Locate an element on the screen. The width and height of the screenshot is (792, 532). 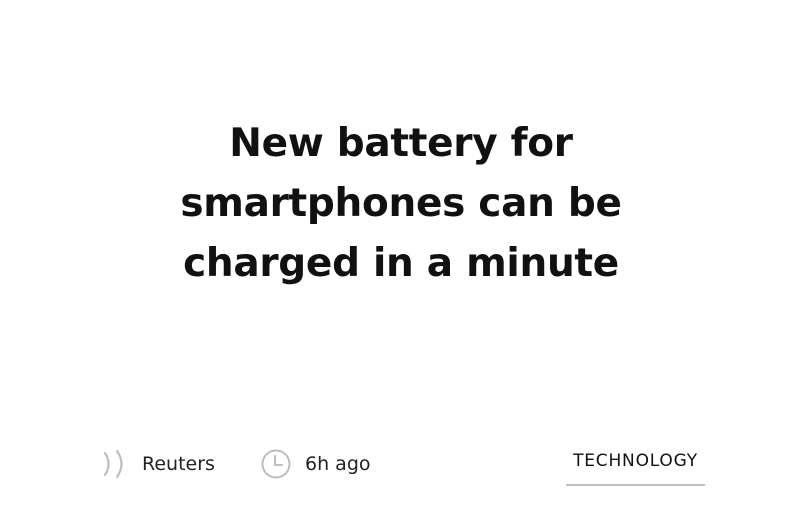
article-meta: Reuters 6h ago TECHNOLOGY is located at coordinates (396, 465).